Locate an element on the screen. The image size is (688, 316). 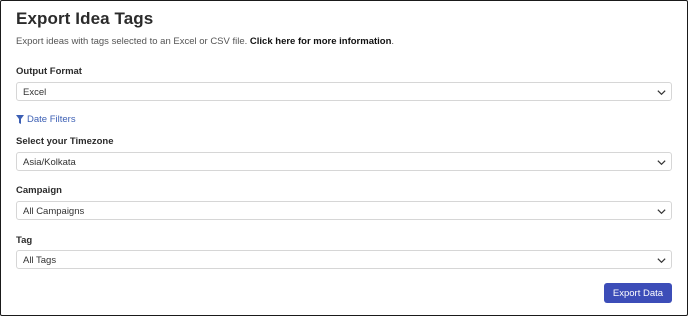
output-format-value: Excel is located at coordinates (35, 92).